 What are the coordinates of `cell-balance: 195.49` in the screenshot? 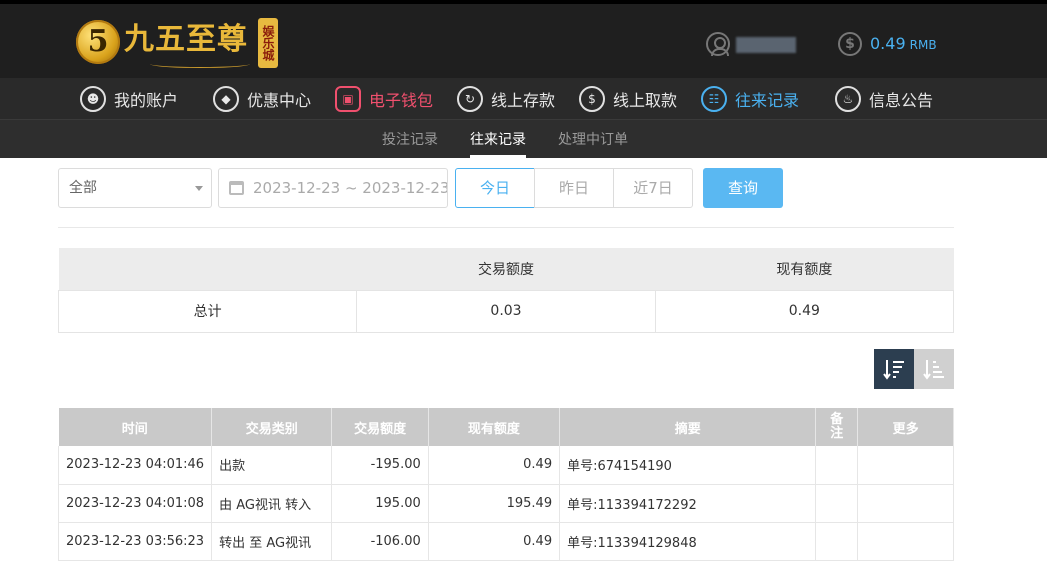 It's located at (494, 503).